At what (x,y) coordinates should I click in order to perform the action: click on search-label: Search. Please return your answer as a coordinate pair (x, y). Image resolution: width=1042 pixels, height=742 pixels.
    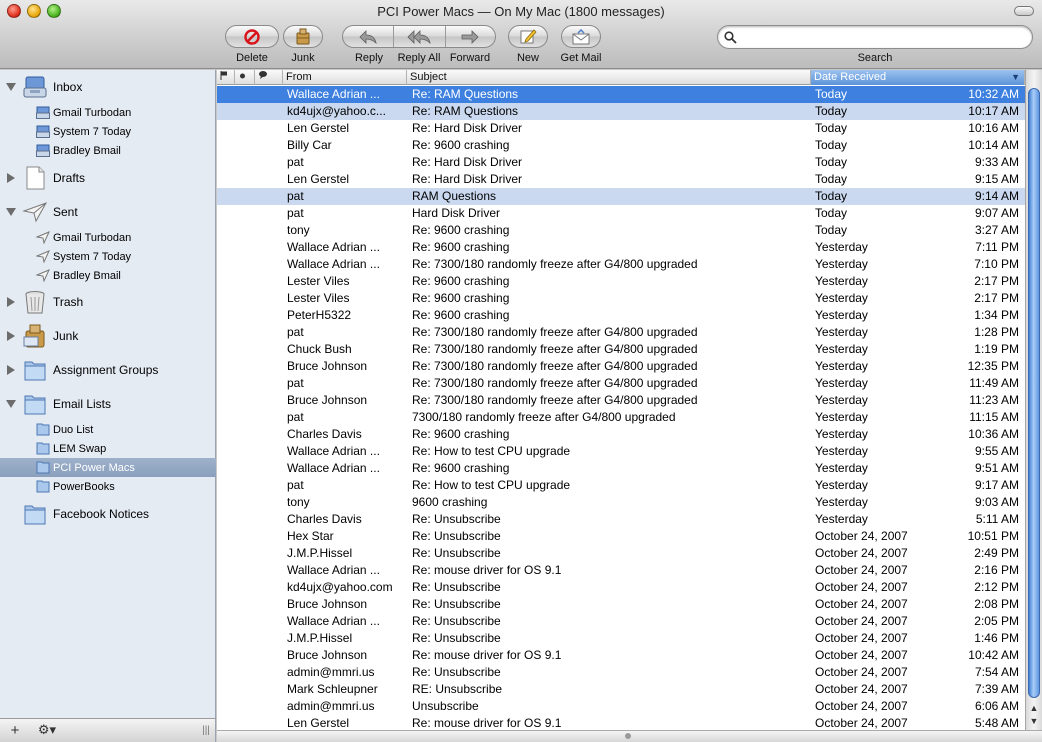
    Looking at the image, I should click on (875, 58).